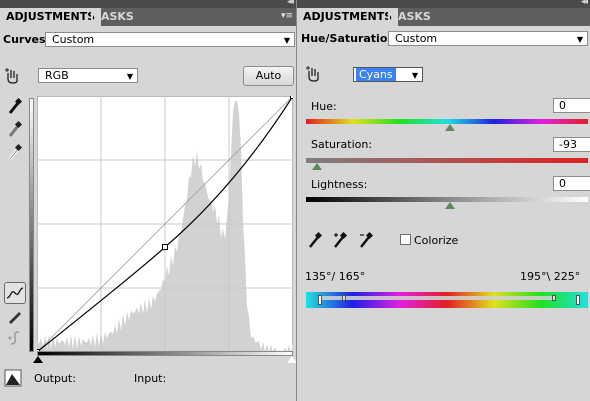  Describe the element at coordinates (571, 183) in the screenshot. I see `lightness-value-input: 0` at that location.